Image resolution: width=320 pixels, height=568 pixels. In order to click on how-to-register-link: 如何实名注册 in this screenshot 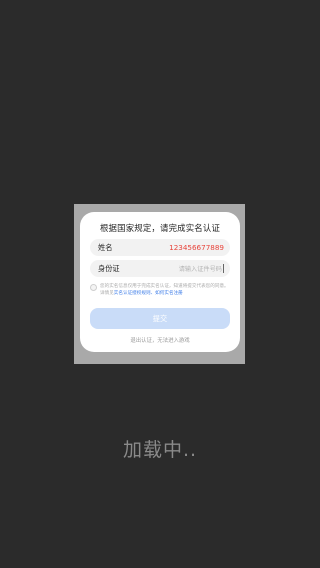, I will do `click(169, 293)`.